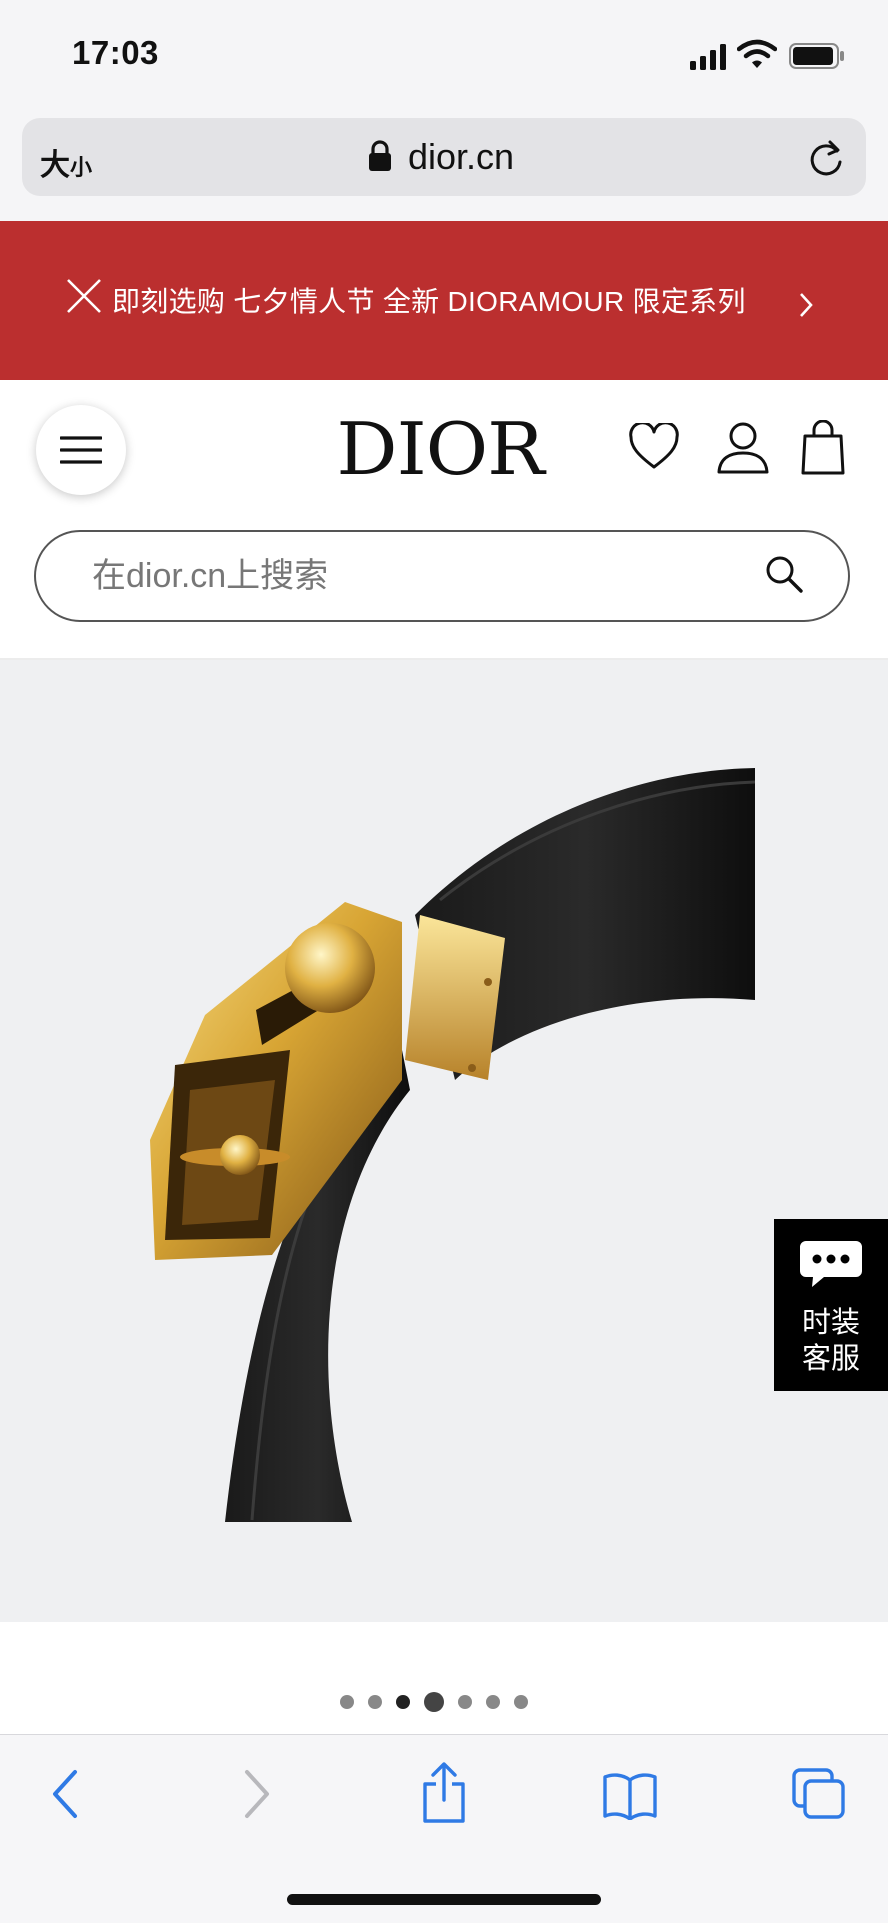  I want to click on home-indicator, so click(444, 1899).